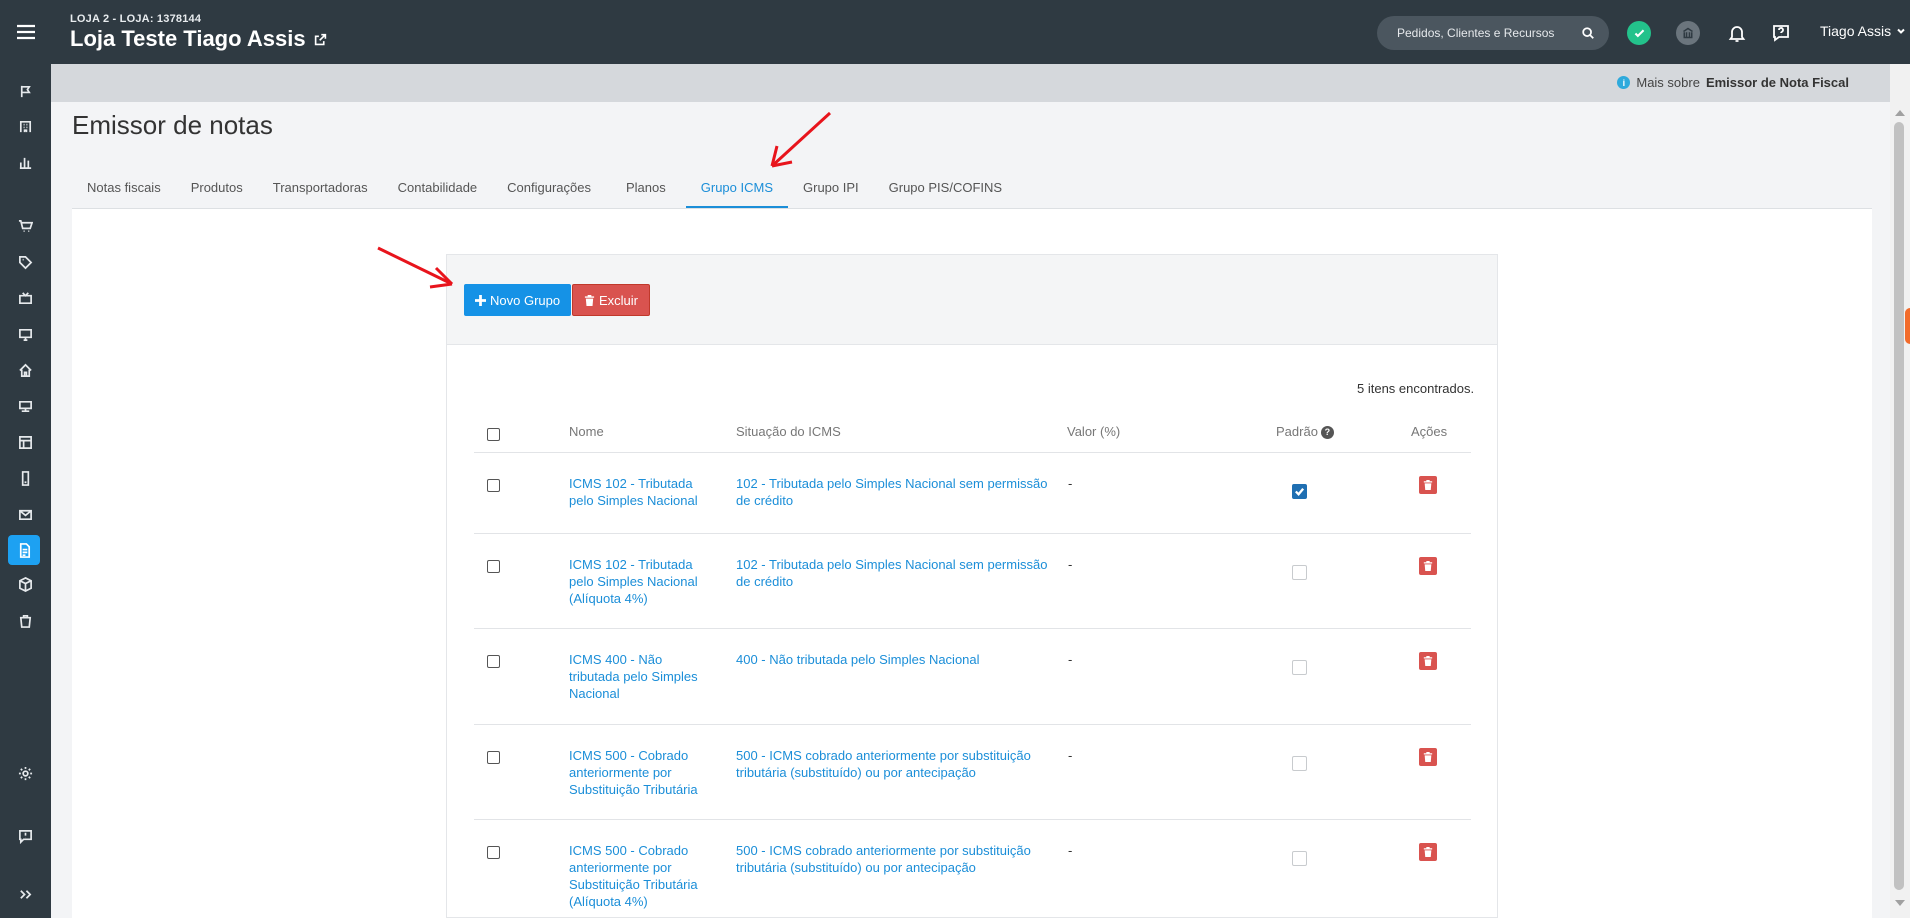  What do you see at coordinates (1907, 326) in the screenshot?
I see `chat-widget-edge` at bounding box center [1907, 326].